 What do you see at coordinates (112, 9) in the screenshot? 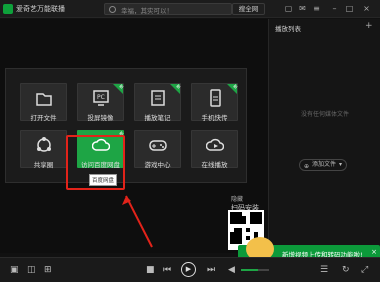
I see `search-icon` at bounding box center [112, 9].